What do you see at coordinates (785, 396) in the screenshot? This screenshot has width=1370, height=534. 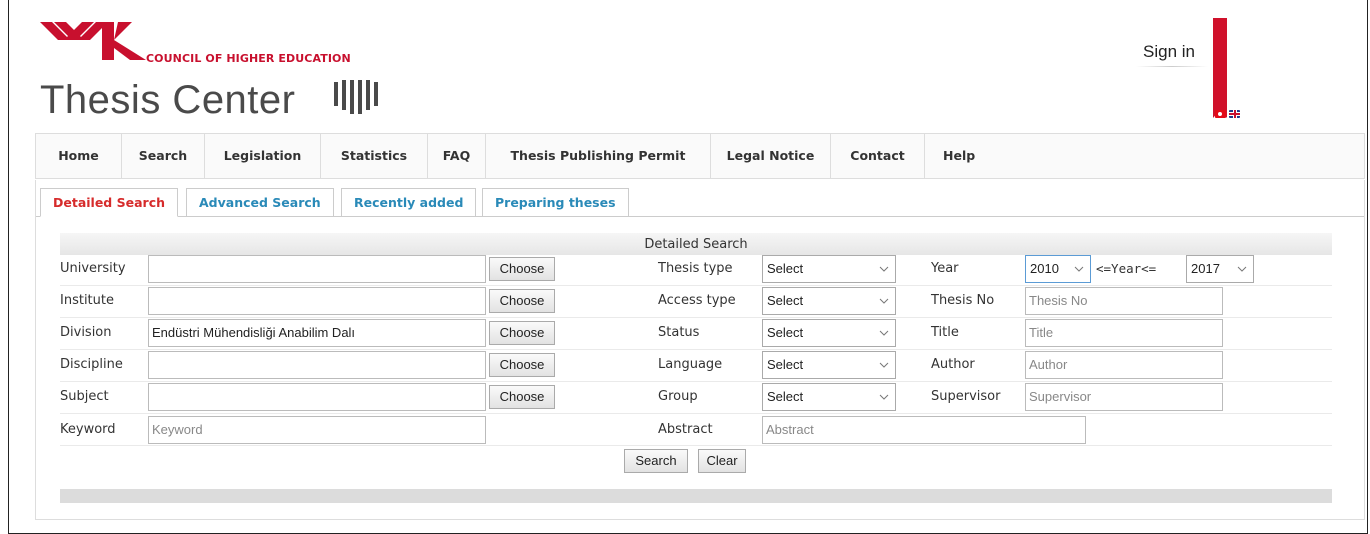 I see `group-selected: Select` at bounding box center [785, 396].